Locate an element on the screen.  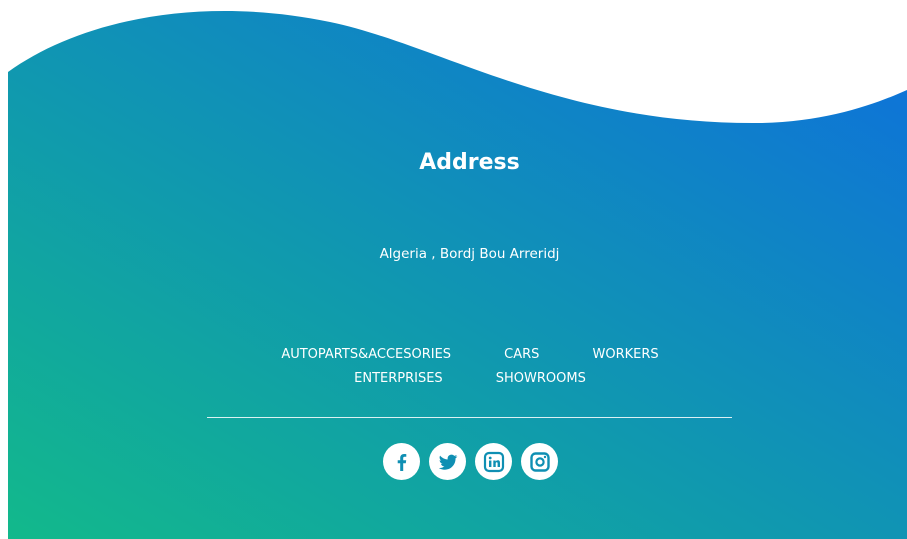
nav-link-enterprises: ENTERPRISES is located at coordinates (398, 378).